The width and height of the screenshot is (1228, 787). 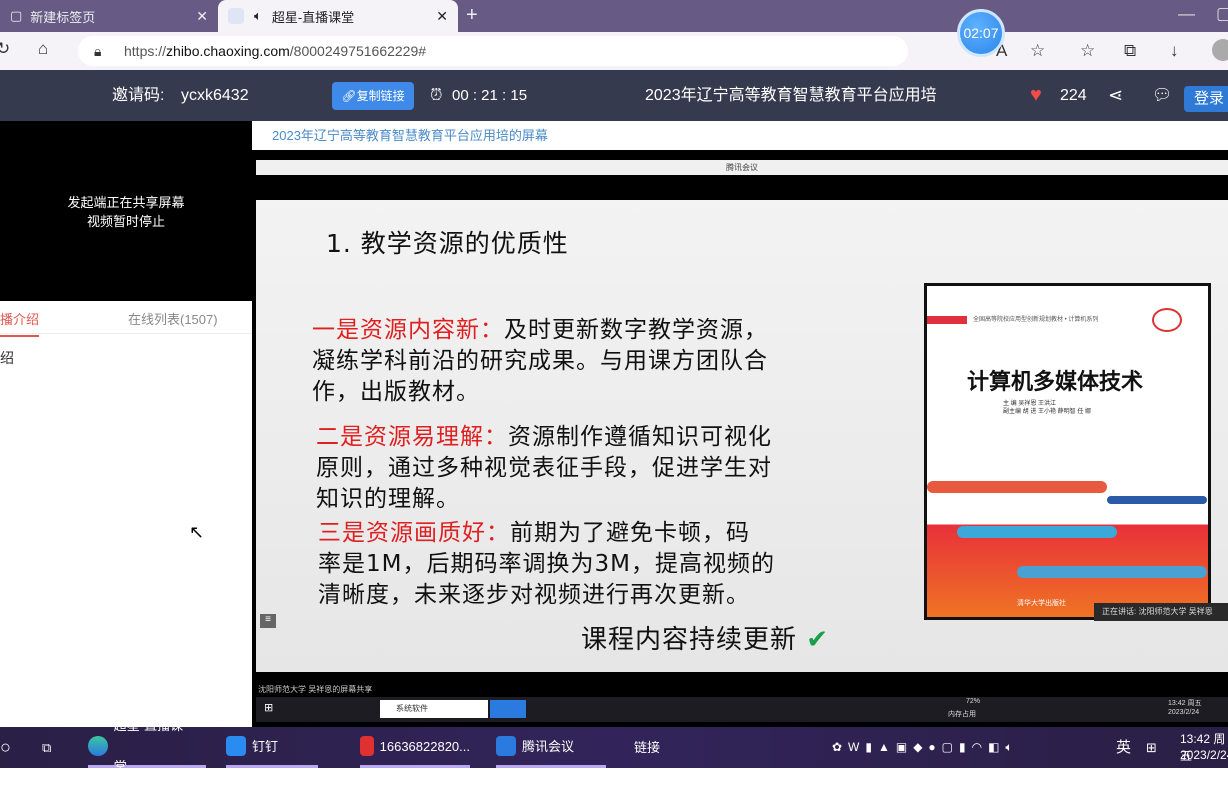 What do you see at coordinates (1167, 320) in the screenshot?
I see `award-badge` at bounding box center [1167, 320].